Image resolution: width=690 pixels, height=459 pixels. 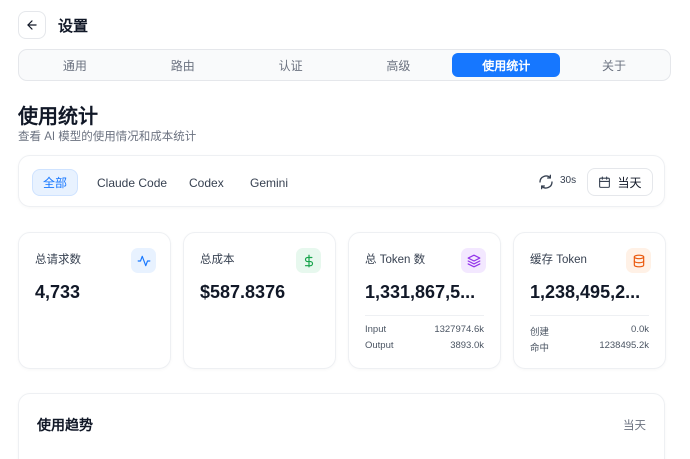 I want to click on settings-tabs: 通用 路由 认证 高级 使用统计 关于, so click(x=344, y=65).